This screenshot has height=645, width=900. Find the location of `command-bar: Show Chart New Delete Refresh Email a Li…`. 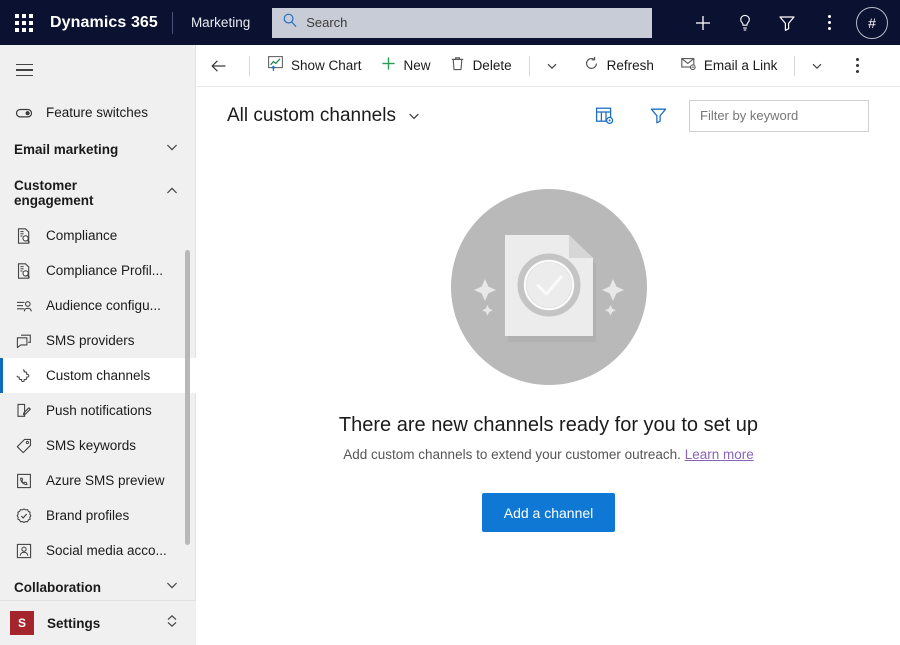

command-bar: Show Chart New Delete Refresh Email a Li… is located at coordinates (548, 66).